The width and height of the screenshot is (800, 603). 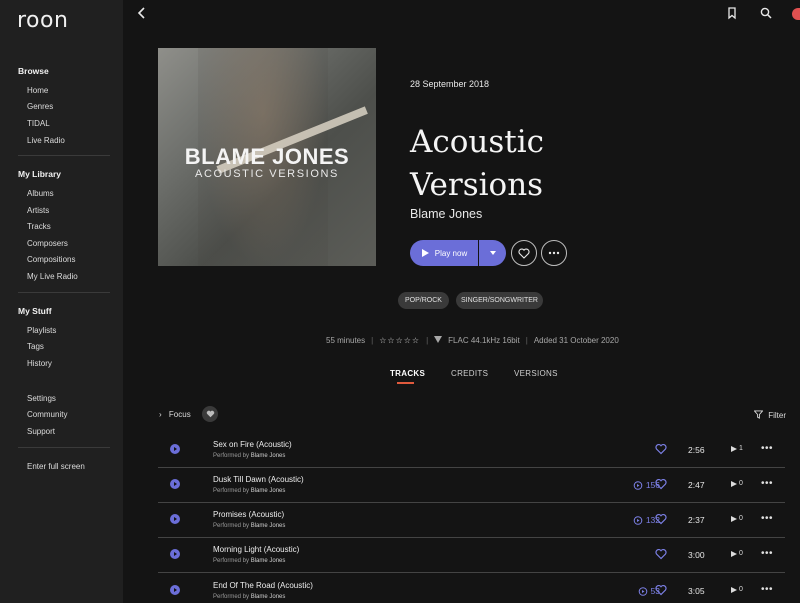 I want to click on bookmark-icon, so click(x=732, y=13).